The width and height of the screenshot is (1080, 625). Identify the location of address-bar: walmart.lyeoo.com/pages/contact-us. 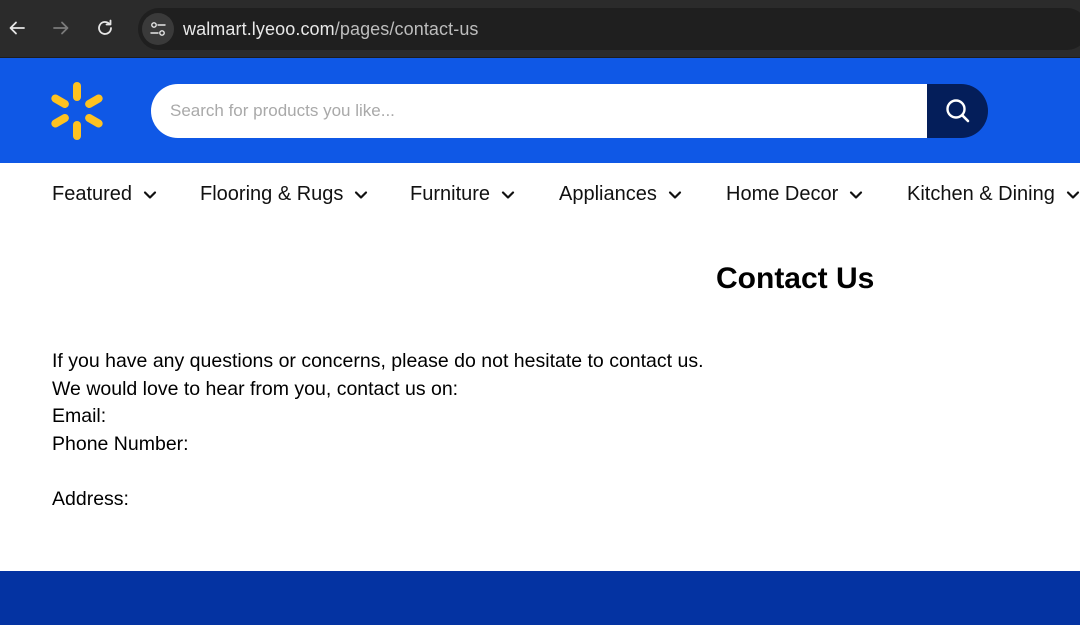
(609, 29).